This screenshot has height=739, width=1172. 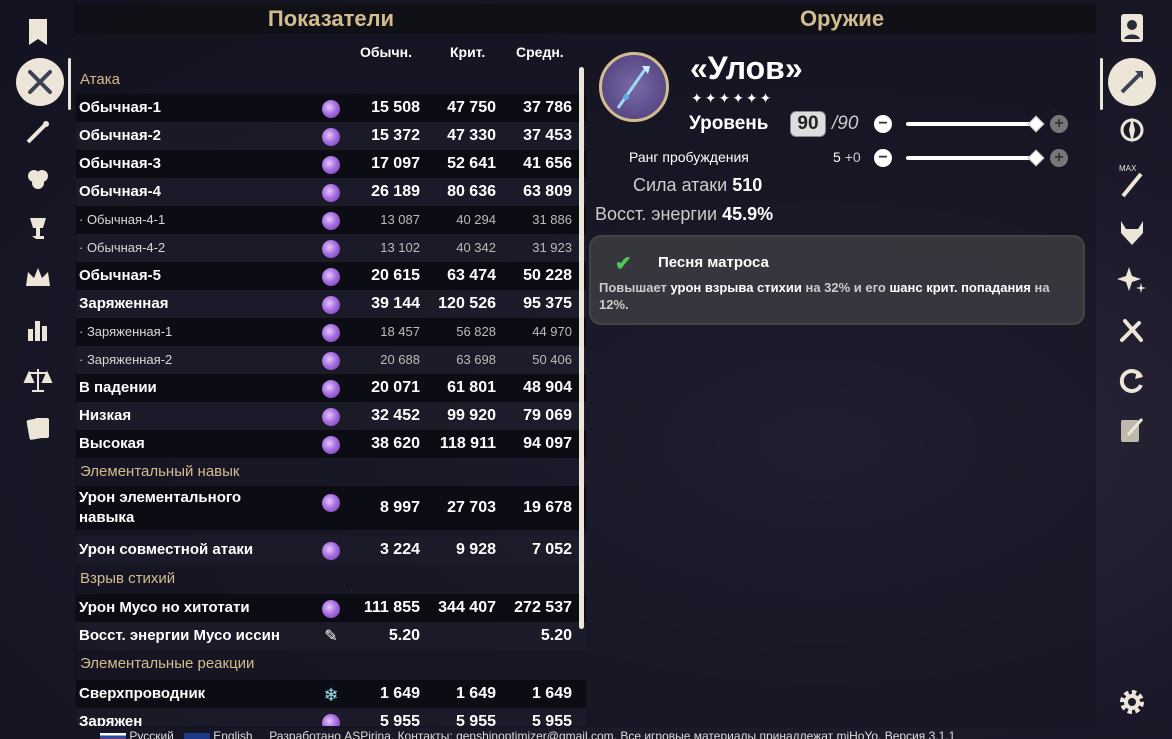 I want to click on row-label: Обычная-2, so click(x=120, y=135).